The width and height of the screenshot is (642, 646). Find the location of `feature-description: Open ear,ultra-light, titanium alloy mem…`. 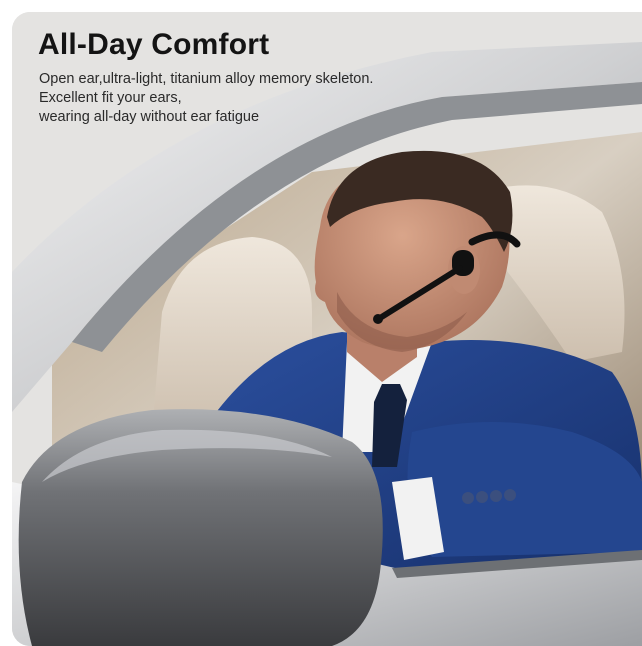

feature-description: Open ear,ultra-light, titanium alloy mem… is located at coordinates (249, 98).